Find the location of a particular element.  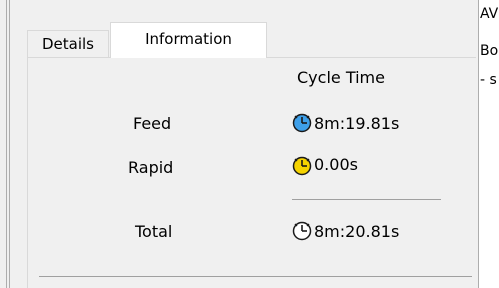

tab-details-label: Details is located at coordinates (67, 44).